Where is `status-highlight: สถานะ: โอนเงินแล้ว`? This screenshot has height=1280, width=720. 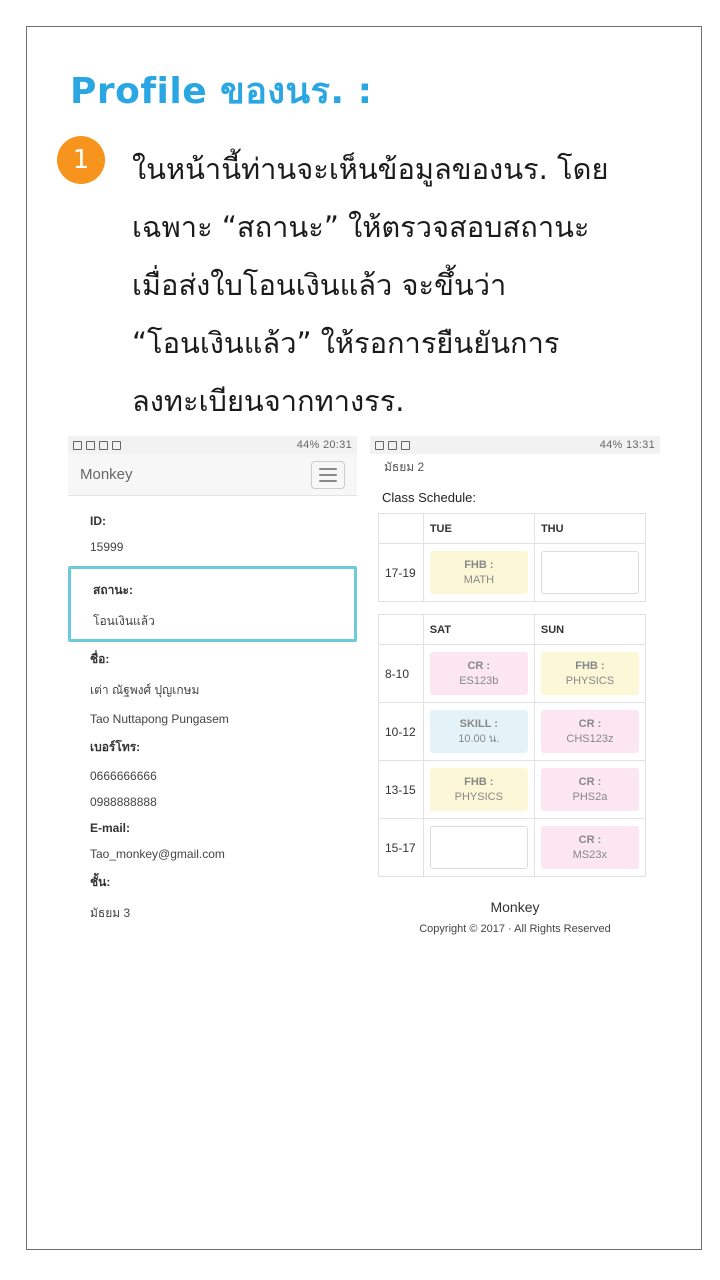 status-highlight: สถานะ: โอนเงินแล้ว is located at coordinates (212, 604).